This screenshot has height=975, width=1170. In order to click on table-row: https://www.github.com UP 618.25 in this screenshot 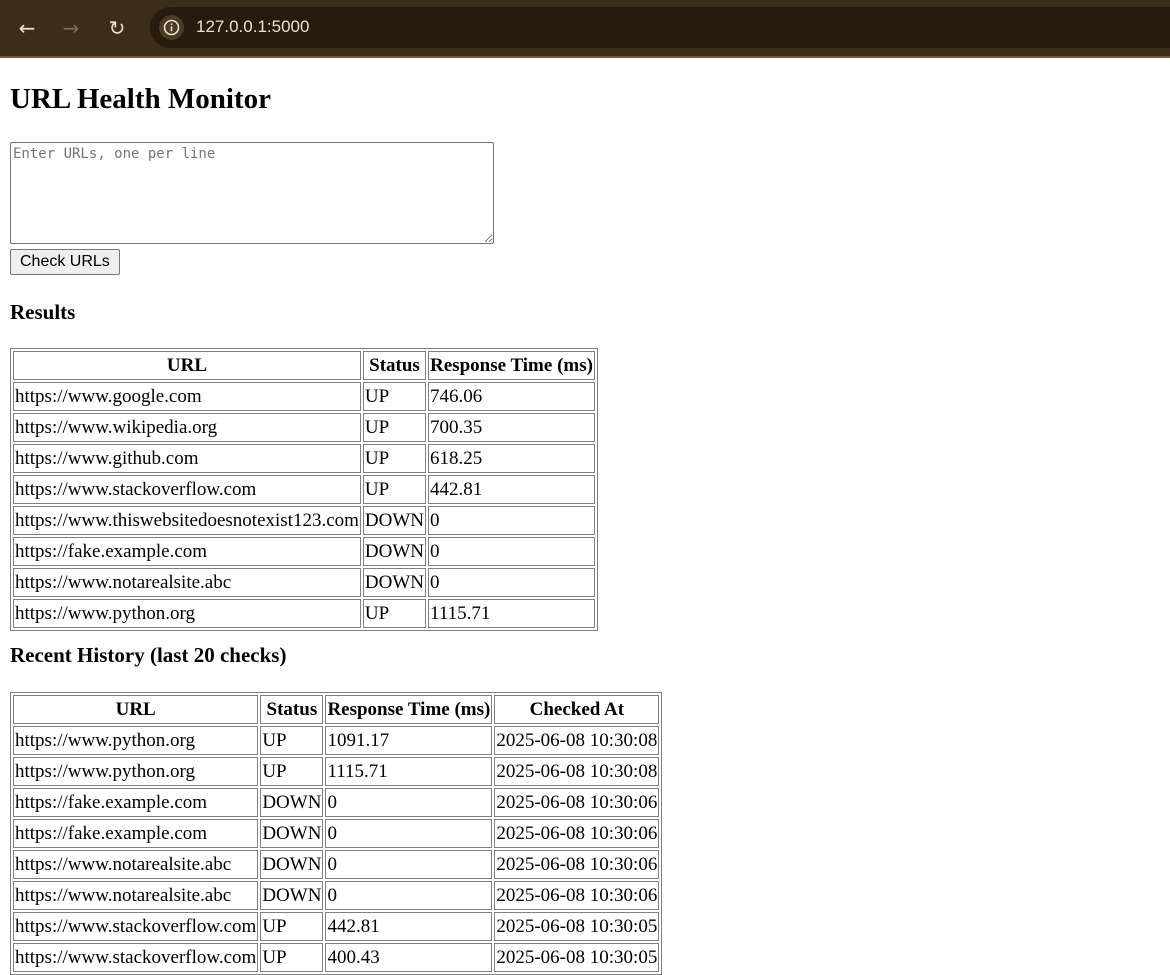, I will do `click(304, 458)`.